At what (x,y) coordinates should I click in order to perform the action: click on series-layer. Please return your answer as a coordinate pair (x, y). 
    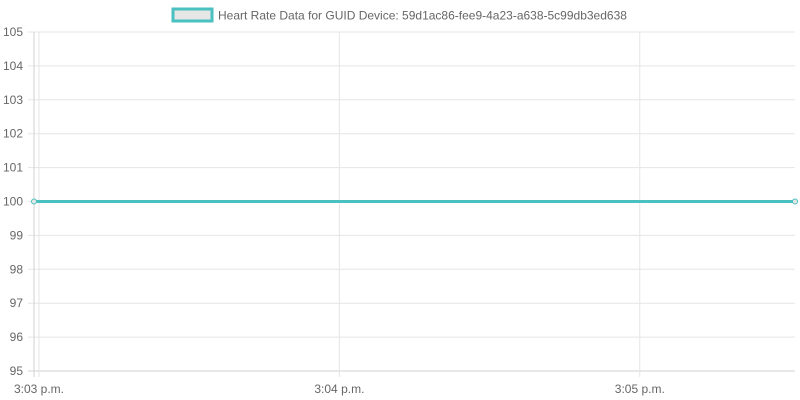
    Looking at the image, I should click on (414, 201).